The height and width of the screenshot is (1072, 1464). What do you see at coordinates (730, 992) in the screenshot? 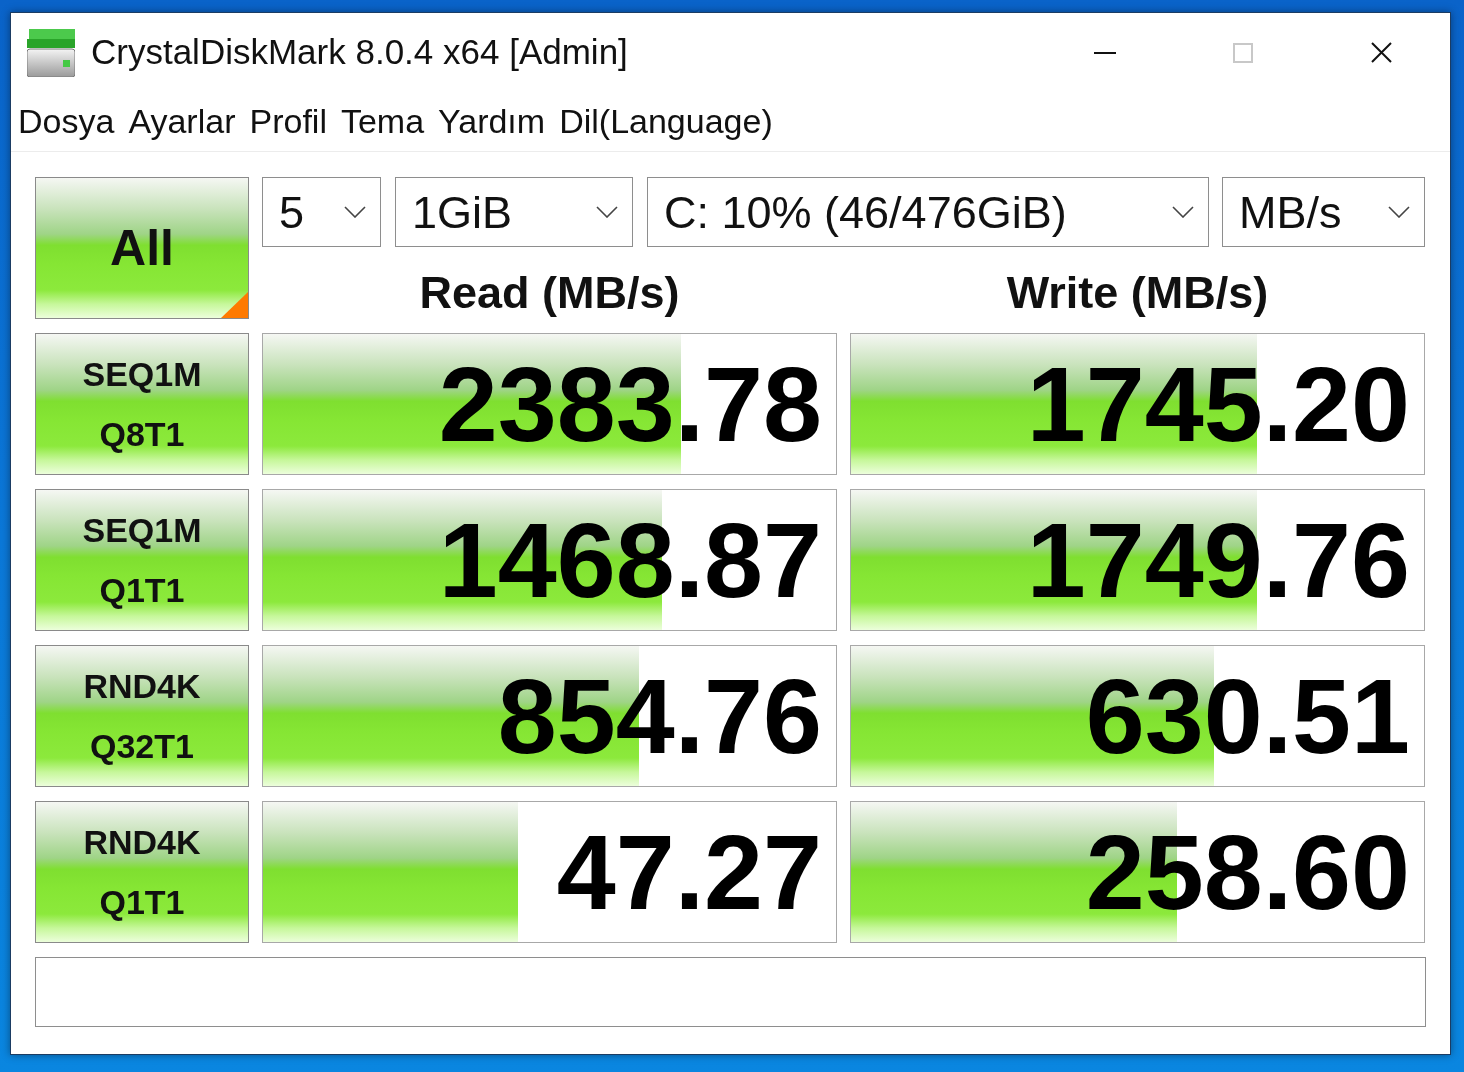
I see `comment-field` at bounding box center [730, 992].